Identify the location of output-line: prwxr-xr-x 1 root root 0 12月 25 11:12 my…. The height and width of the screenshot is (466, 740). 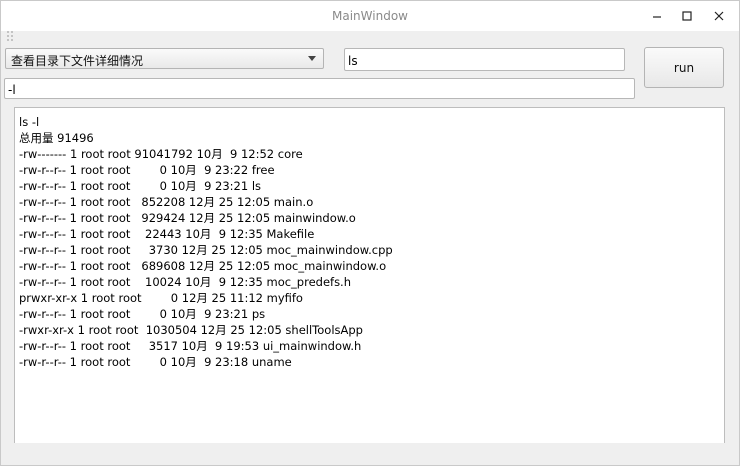
(161, 298).